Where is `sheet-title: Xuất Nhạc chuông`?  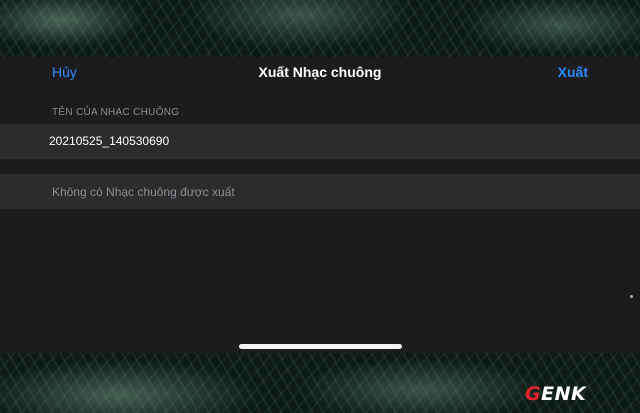 sheet-title: Xuất Nhạc chuông is located at coordinates (320, 72).